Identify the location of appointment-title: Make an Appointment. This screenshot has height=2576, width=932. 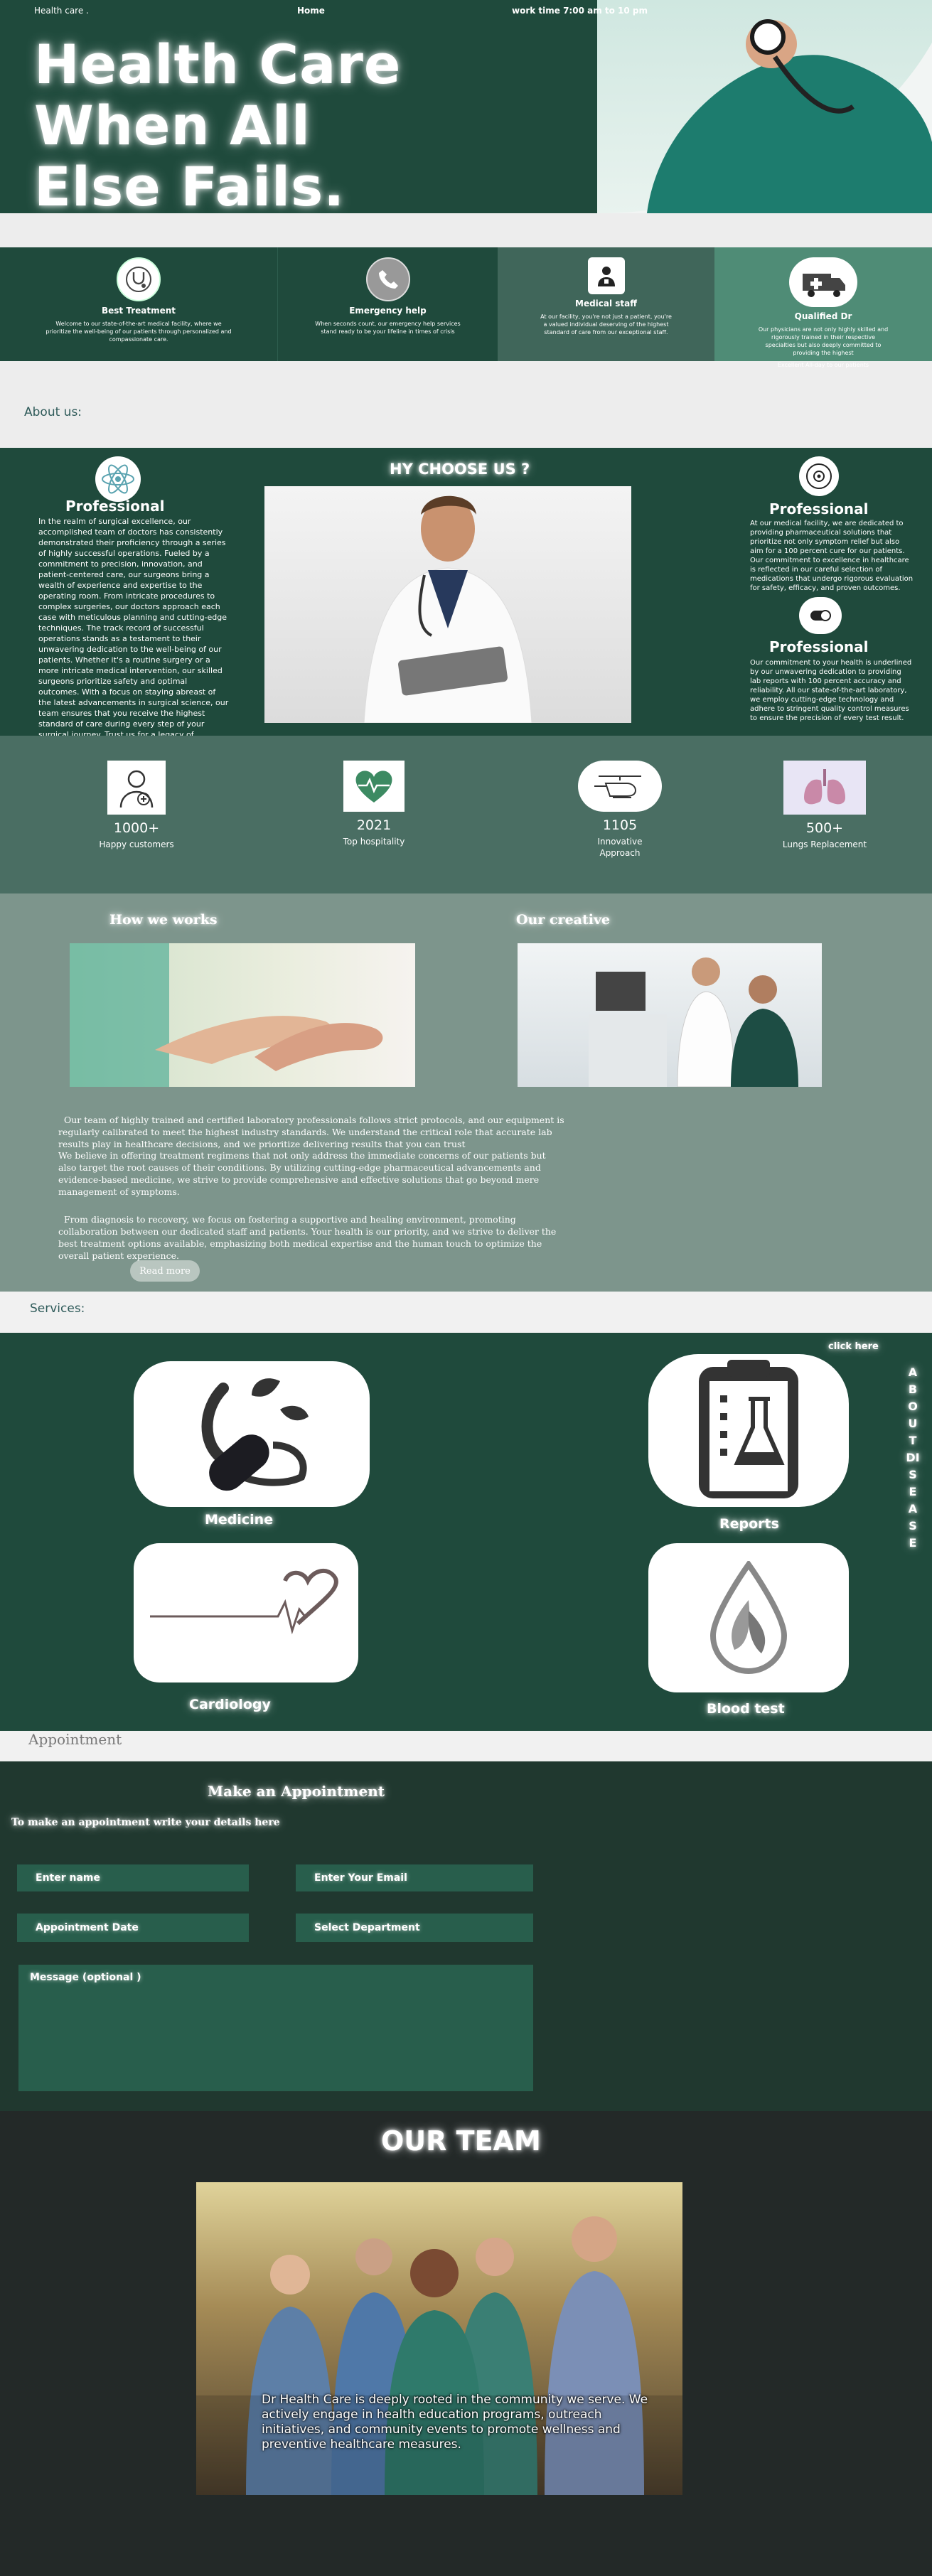
(296, 1791).